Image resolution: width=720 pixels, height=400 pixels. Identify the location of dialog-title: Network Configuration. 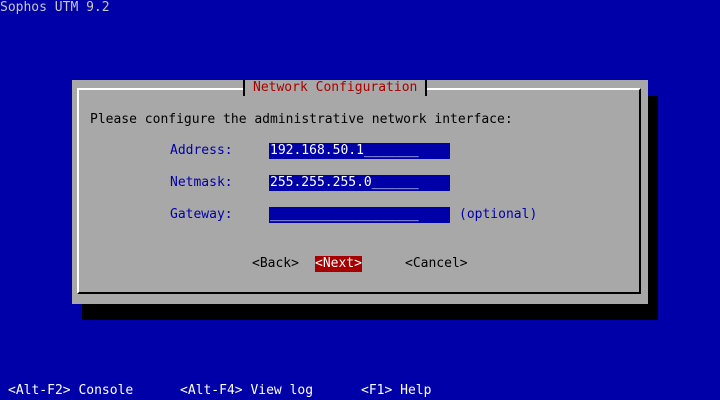
(335, 87).